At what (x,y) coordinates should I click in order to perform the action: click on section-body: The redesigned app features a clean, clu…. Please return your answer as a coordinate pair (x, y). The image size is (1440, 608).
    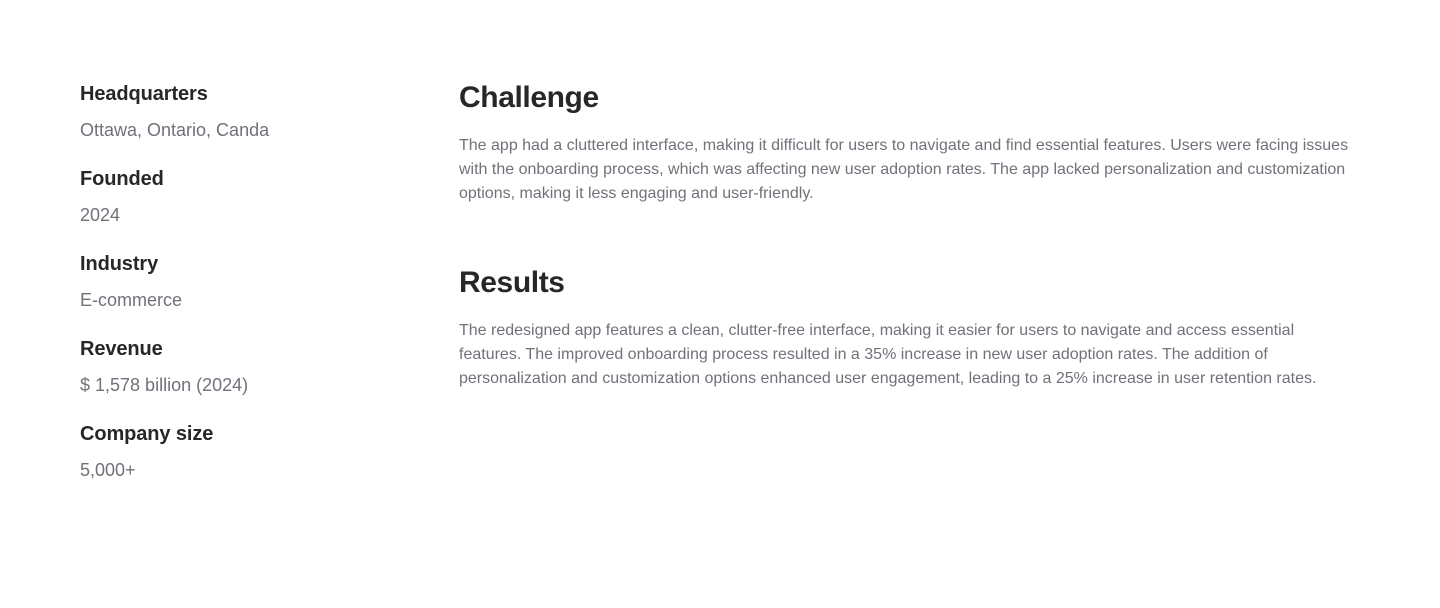
    Looking at the image, I should click on (888, 354).